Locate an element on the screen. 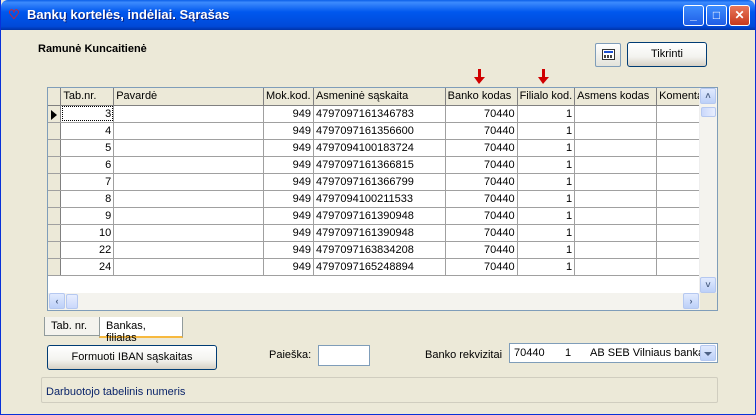 The width and height of the screenshot is (756, 415). table-row: 8 949 4797094100211533 70440 1 is located at coordinates (382, 199).